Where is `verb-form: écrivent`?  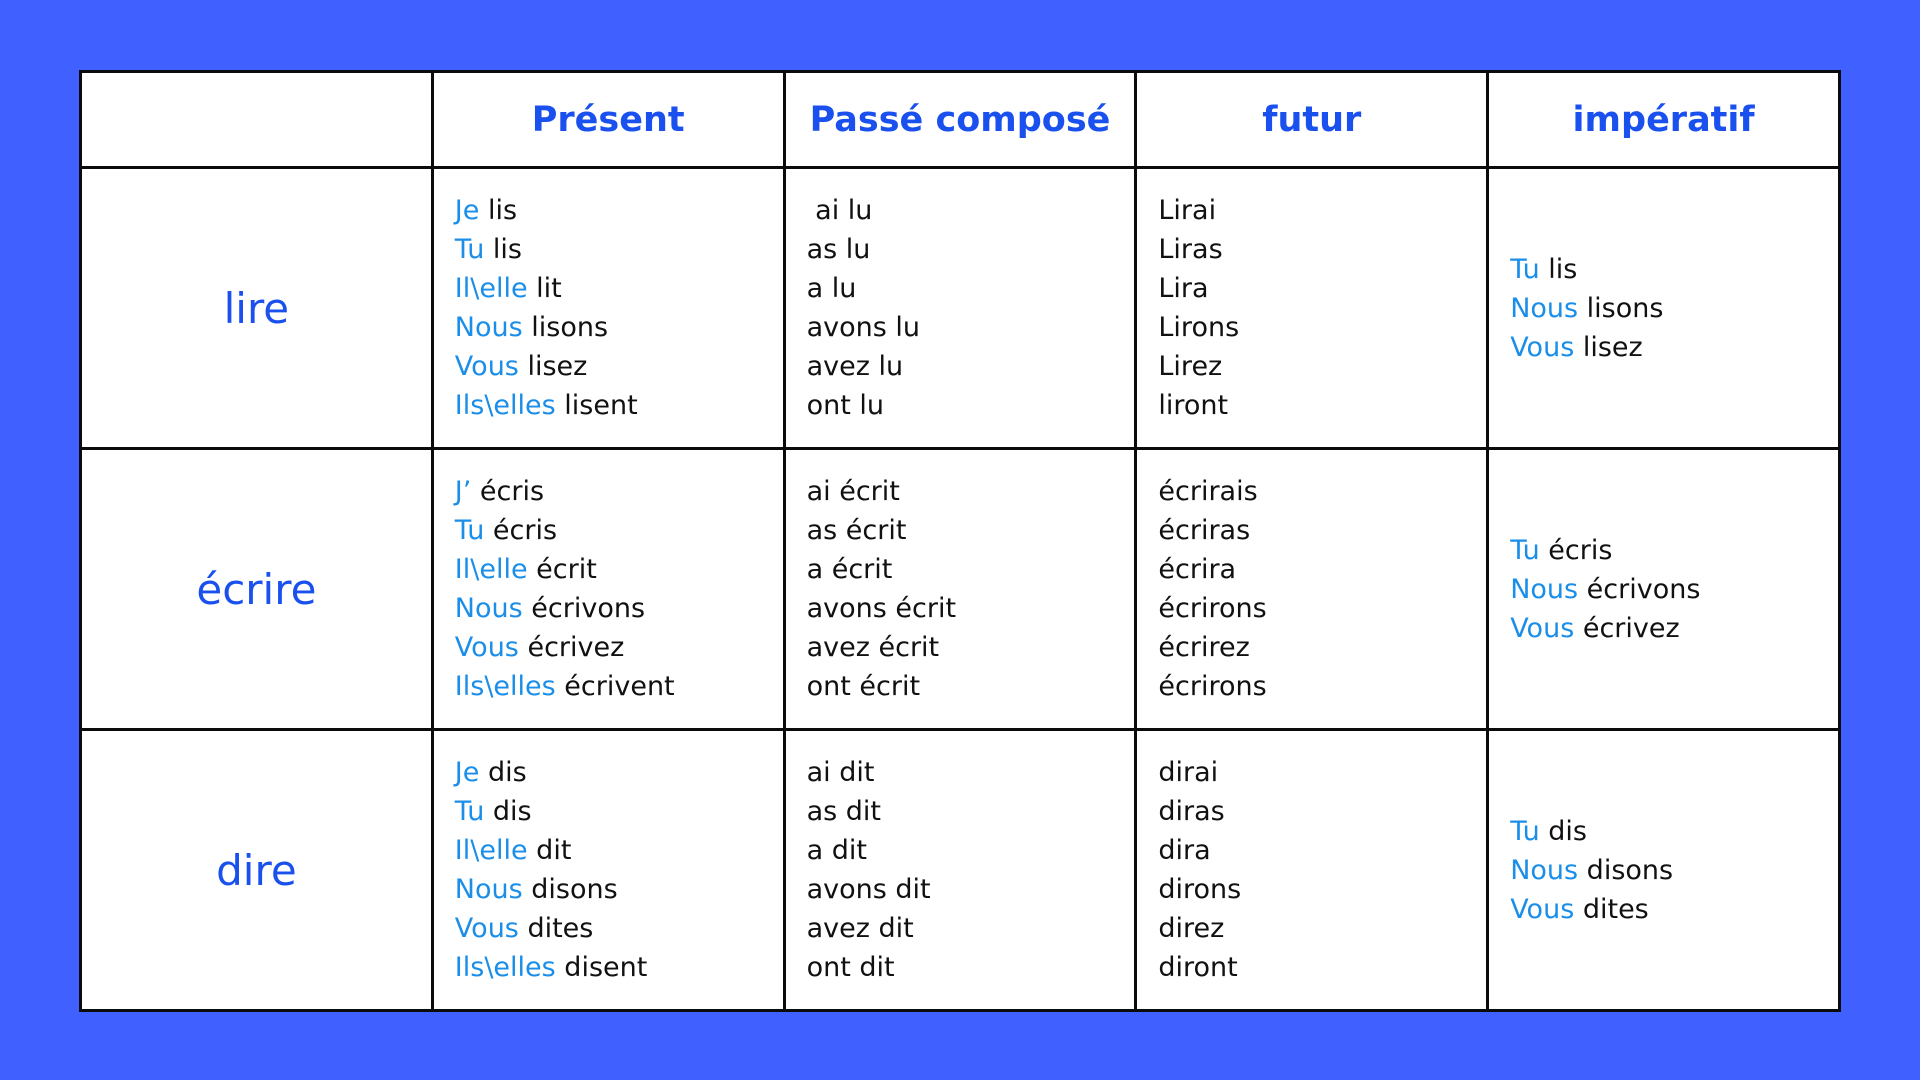 verb-form: écrivent is located at coordinates (615, 686).